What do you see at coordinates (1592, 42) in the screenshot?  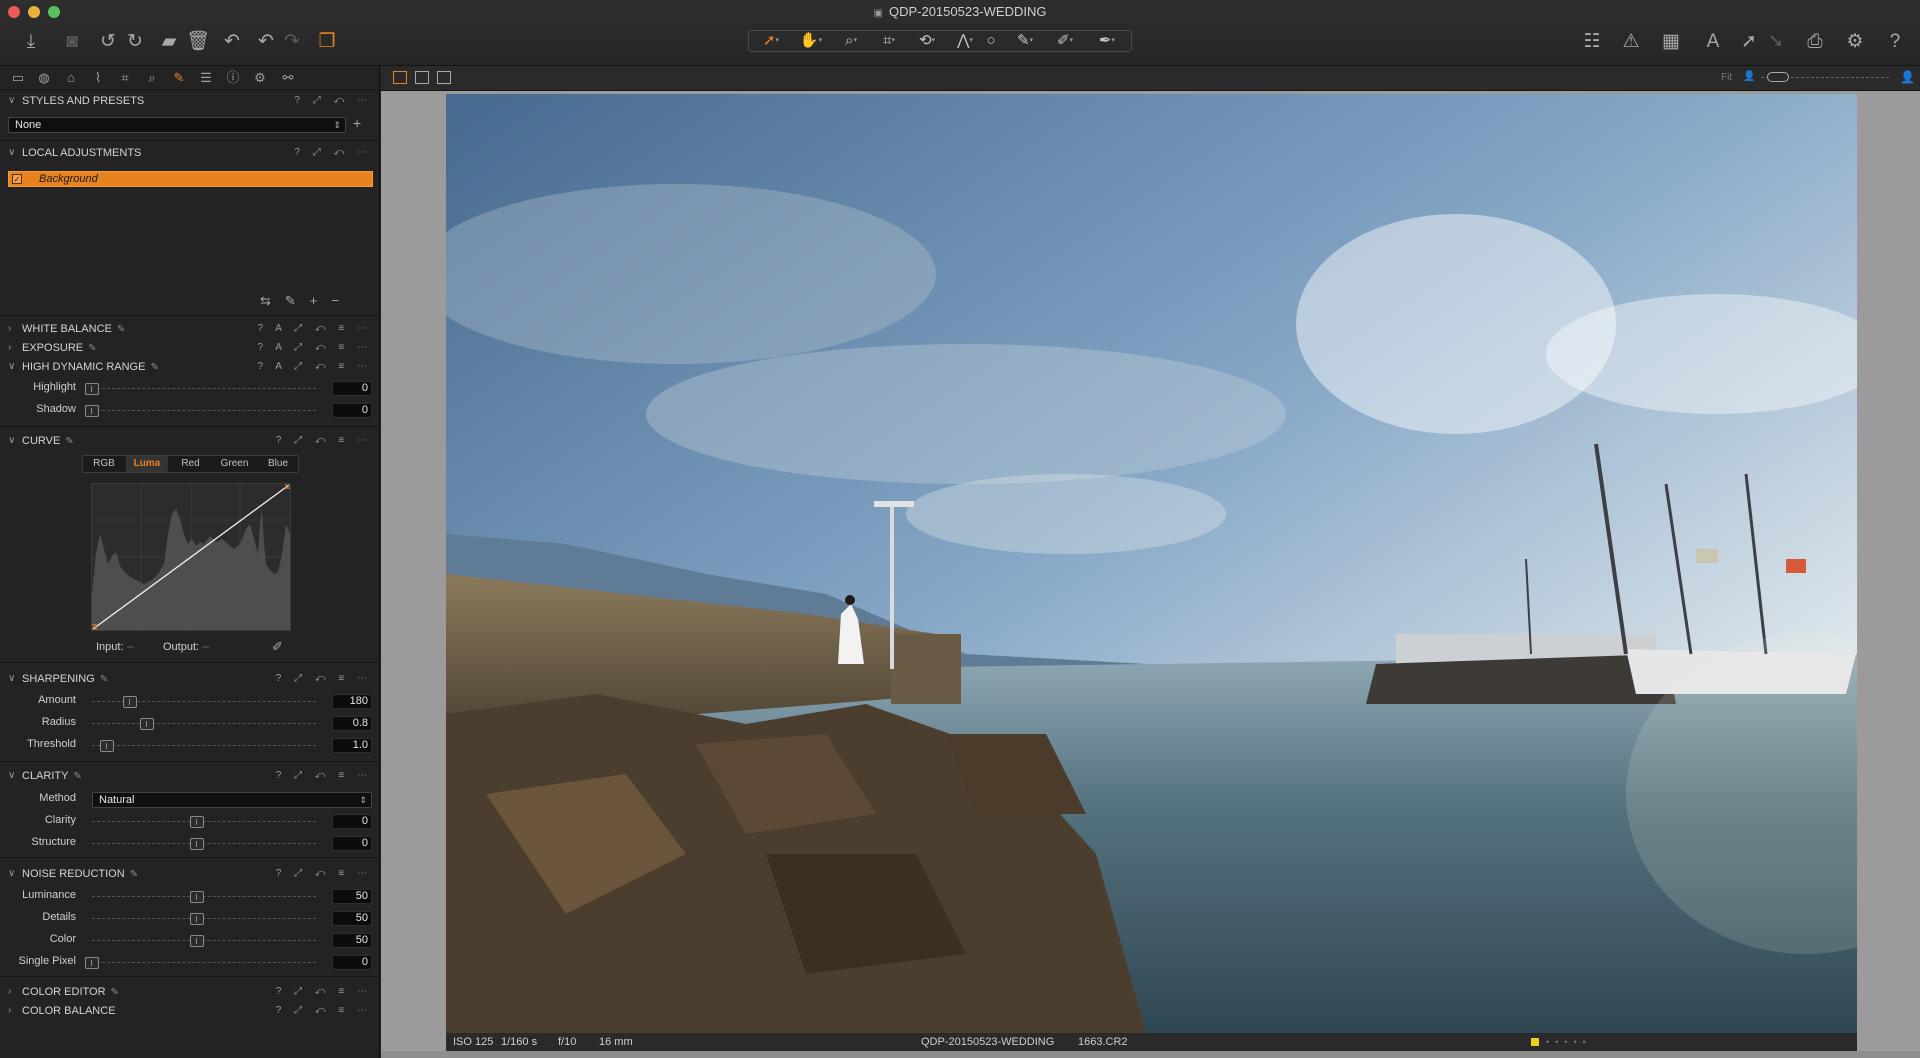 I see `layout-icon: ☷` at bounding box center [1592, 42].